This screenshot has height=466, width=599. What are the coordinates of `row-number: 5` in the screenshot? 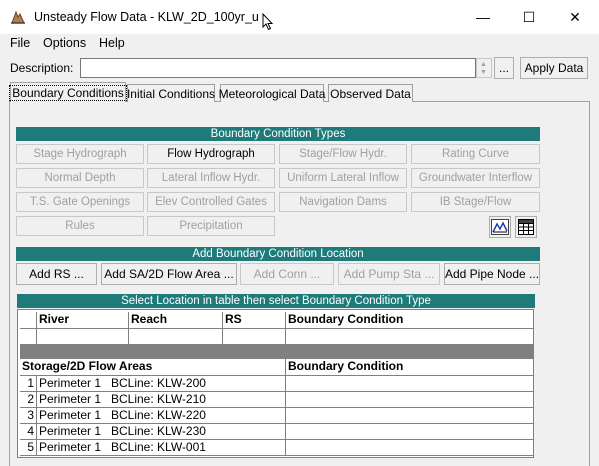 It's located at (28, 448).